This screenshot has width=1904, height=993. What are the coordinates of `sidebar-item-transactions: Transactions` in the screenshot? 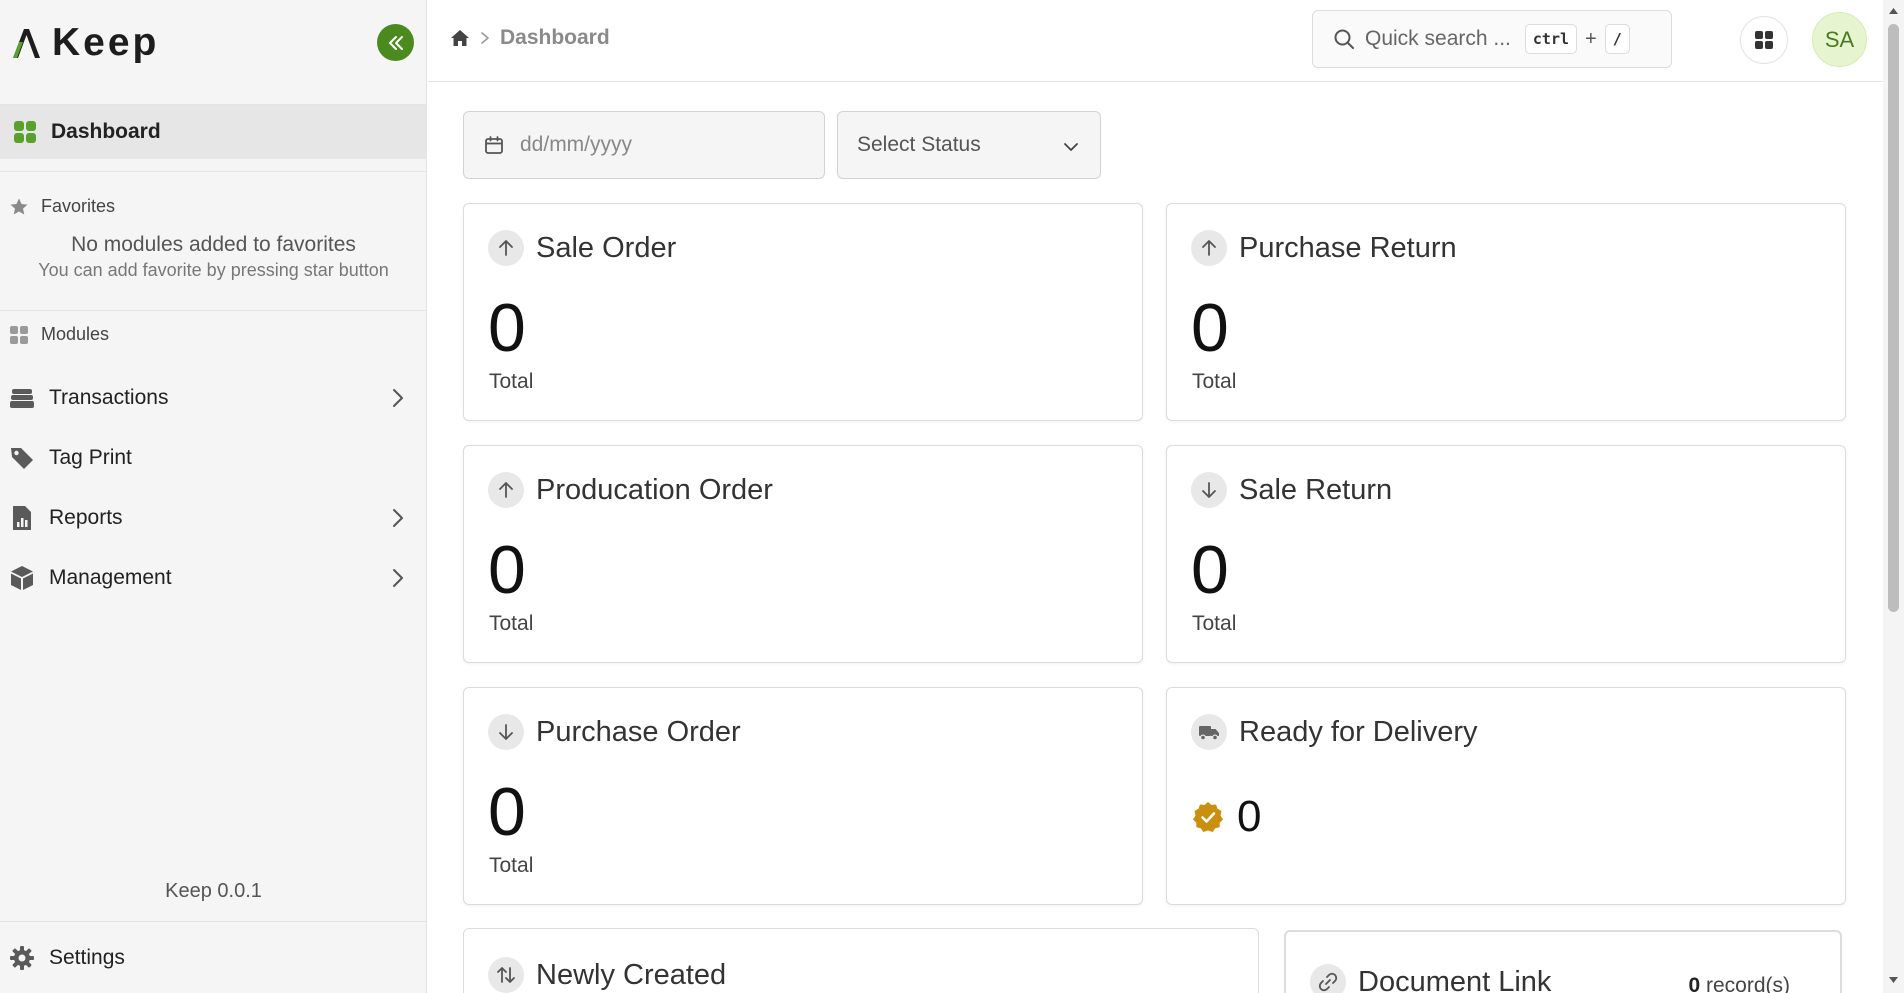 It's located at (213, 398).